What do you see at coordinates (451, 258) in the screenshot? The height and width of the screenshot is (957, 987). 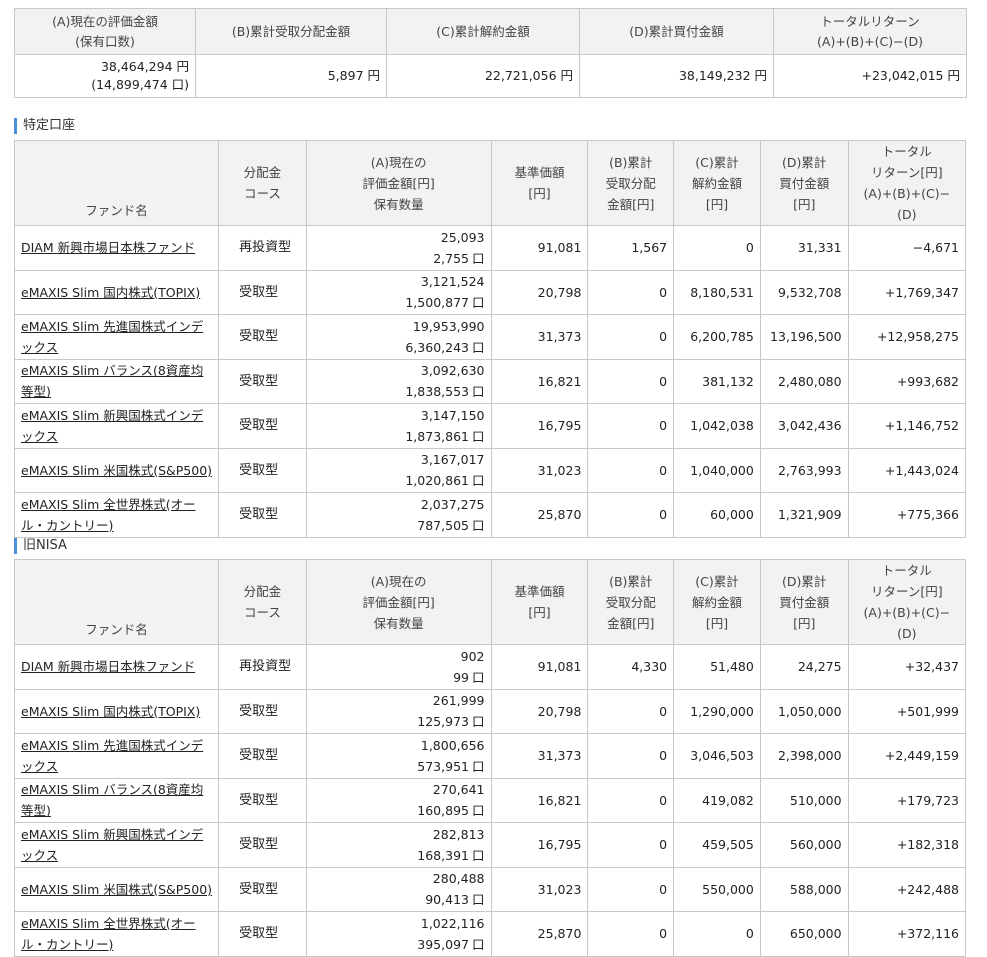 I see `holding-units: 2,755` at bounding box center [451, 258].